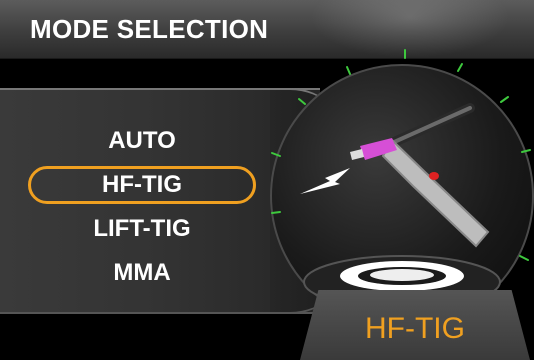 The image size is (534, 360). Describe the element at coordinates (142, 141) in the screenshot. I see `mode-option-auto: AUTO` at that location.